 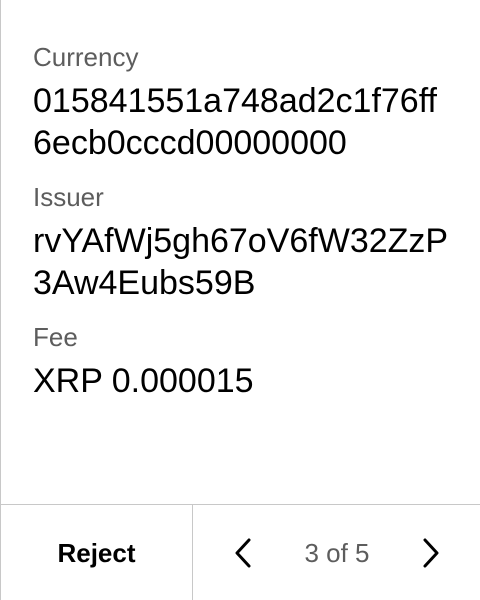 I want to click on chevron-left-icon, so click(x=243, y=553).